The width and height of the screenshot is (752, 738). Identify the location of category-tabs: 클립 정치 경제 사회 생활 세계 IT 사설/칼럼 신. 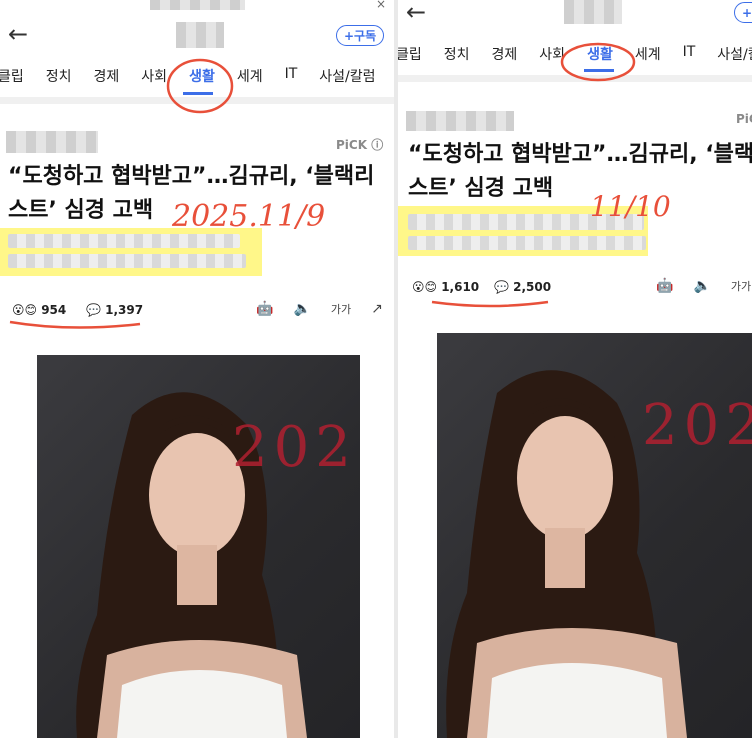
(197, 76).